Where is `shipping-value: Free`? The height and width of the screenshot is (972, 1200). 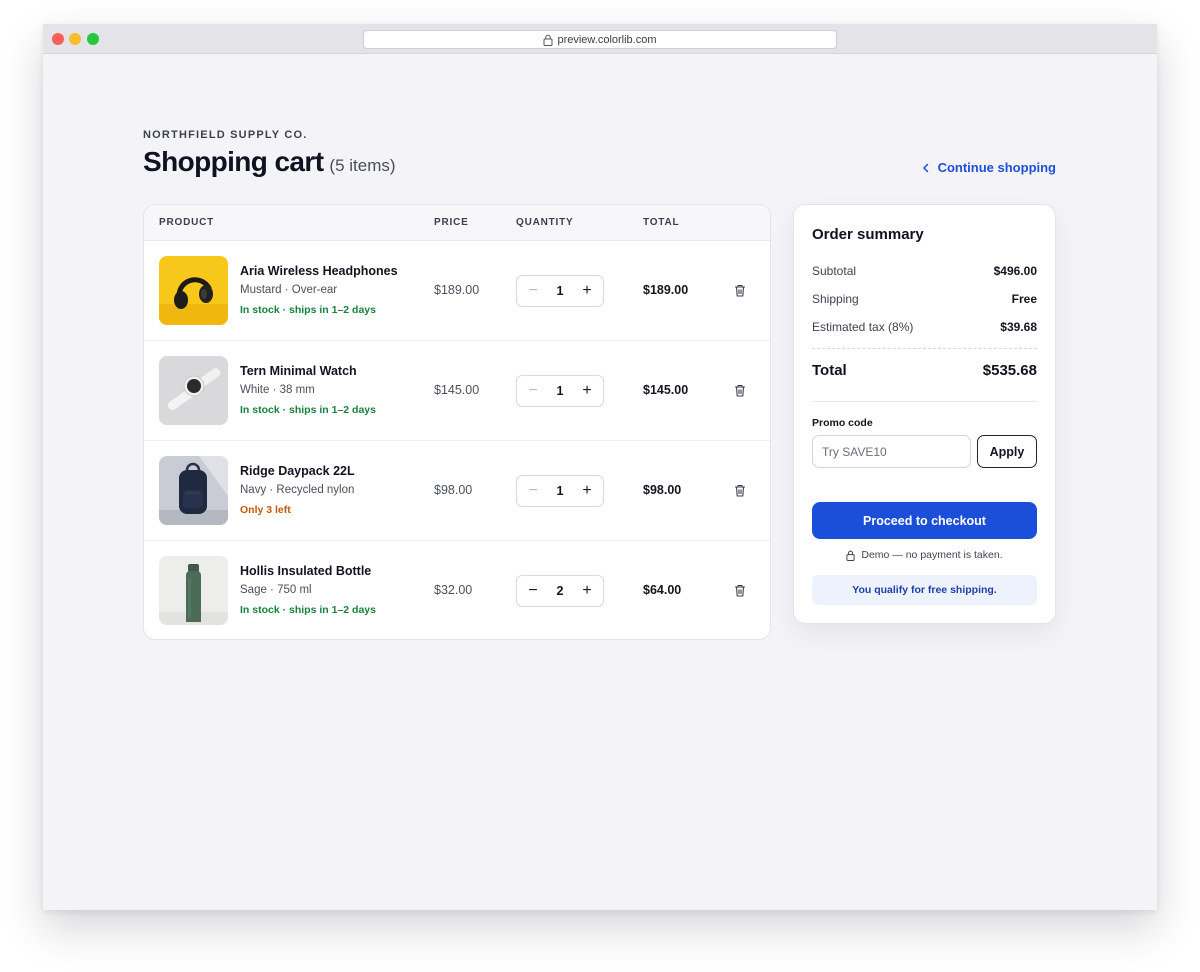 shipping-value: Free is located at coordinates (1024, 299).